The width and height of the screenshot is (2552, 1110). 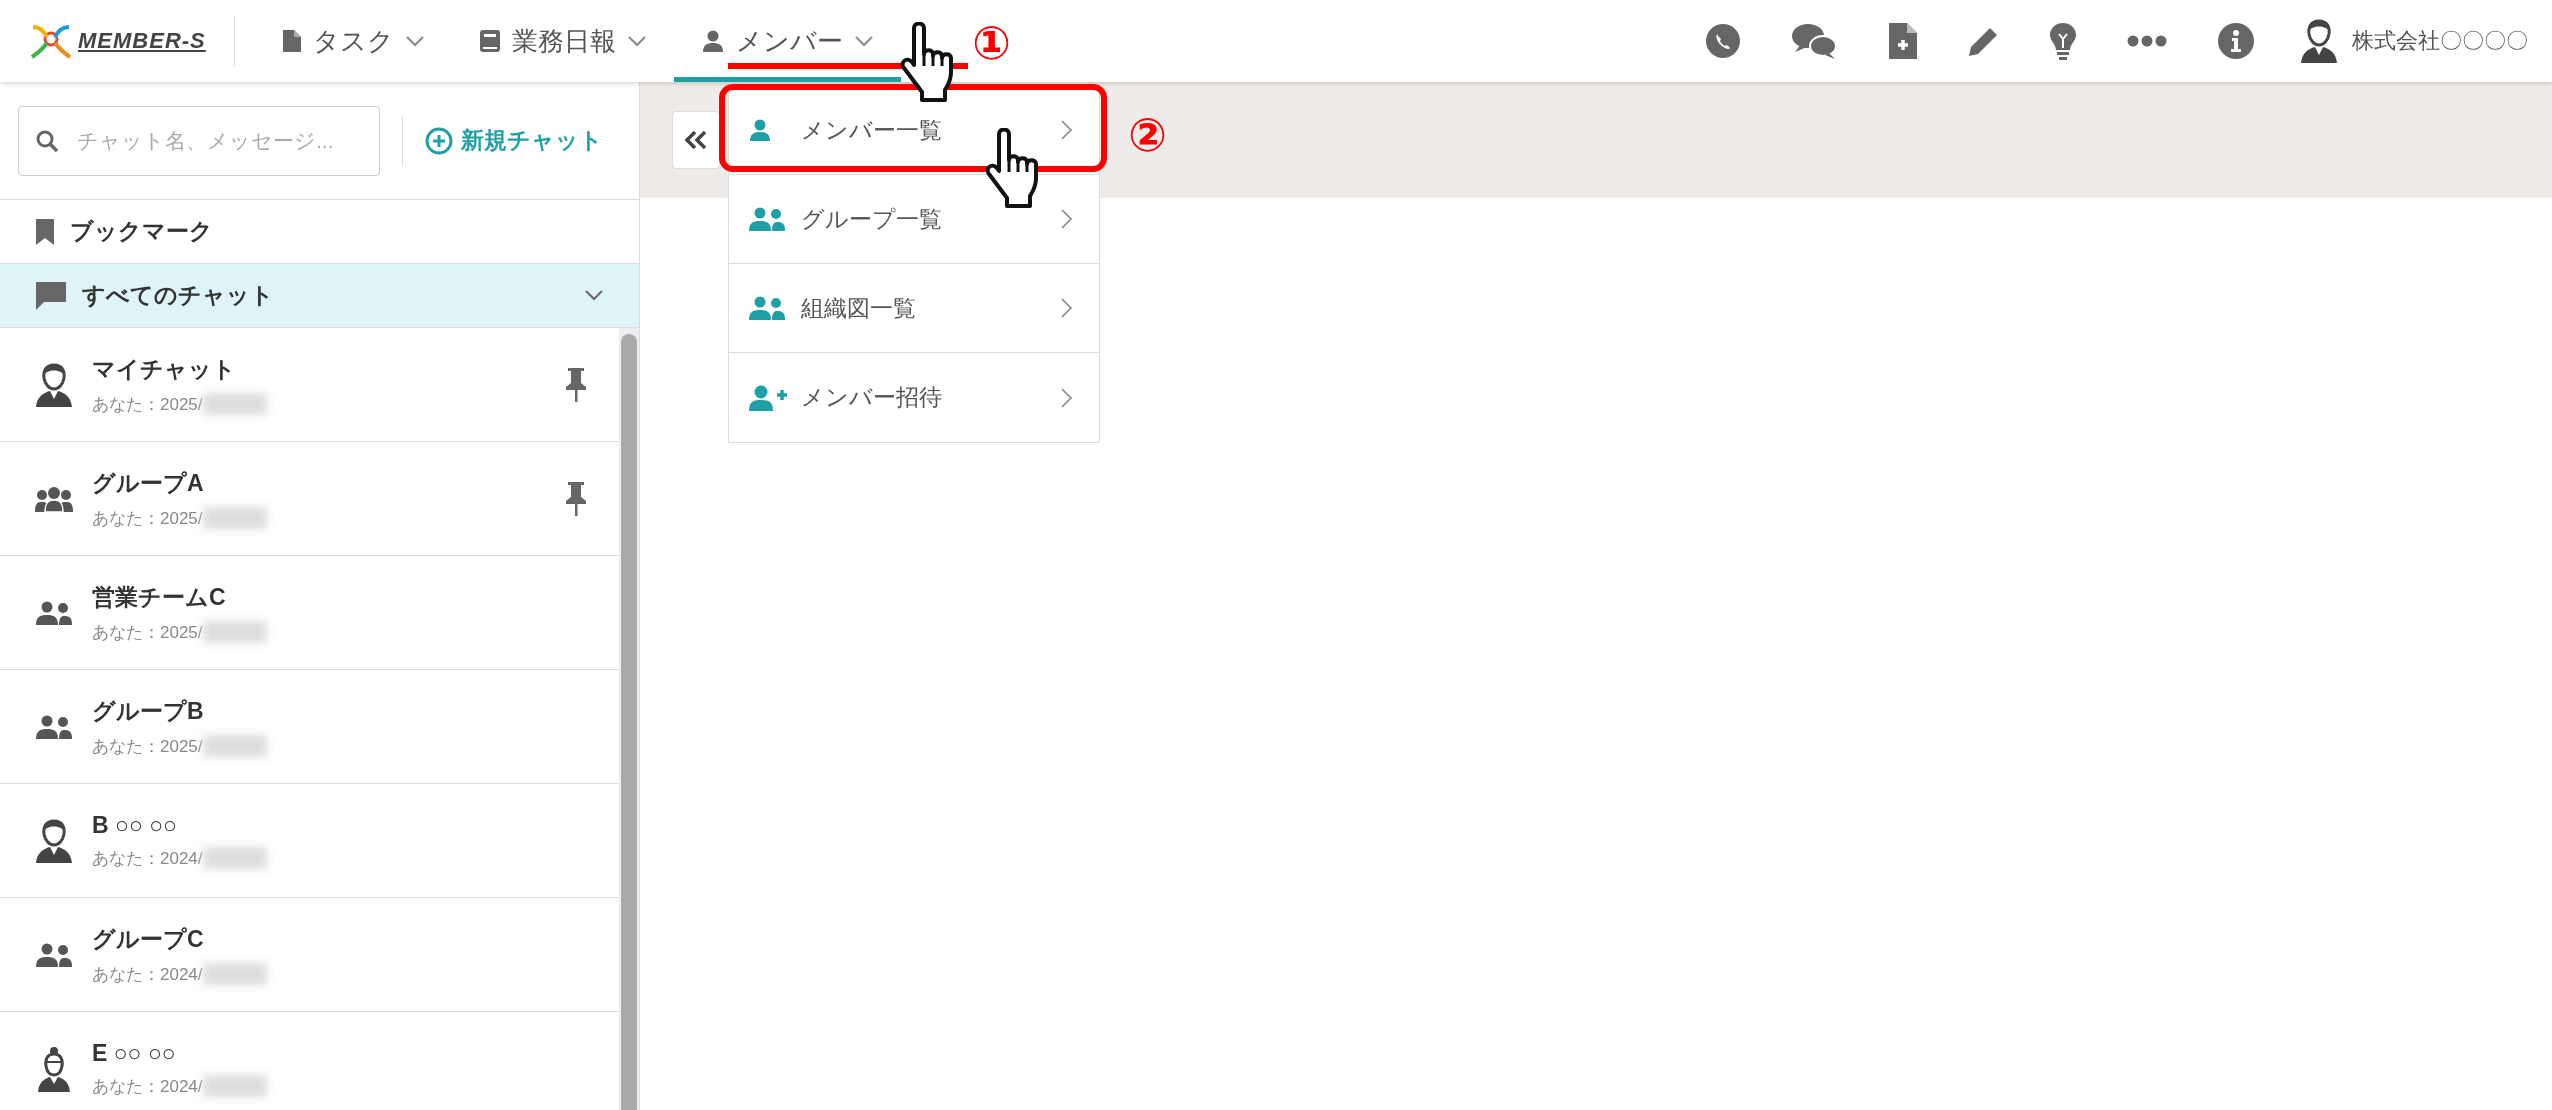 I want to click on chat-item: グループC あなた：2024/, so click(x=309, y=955).